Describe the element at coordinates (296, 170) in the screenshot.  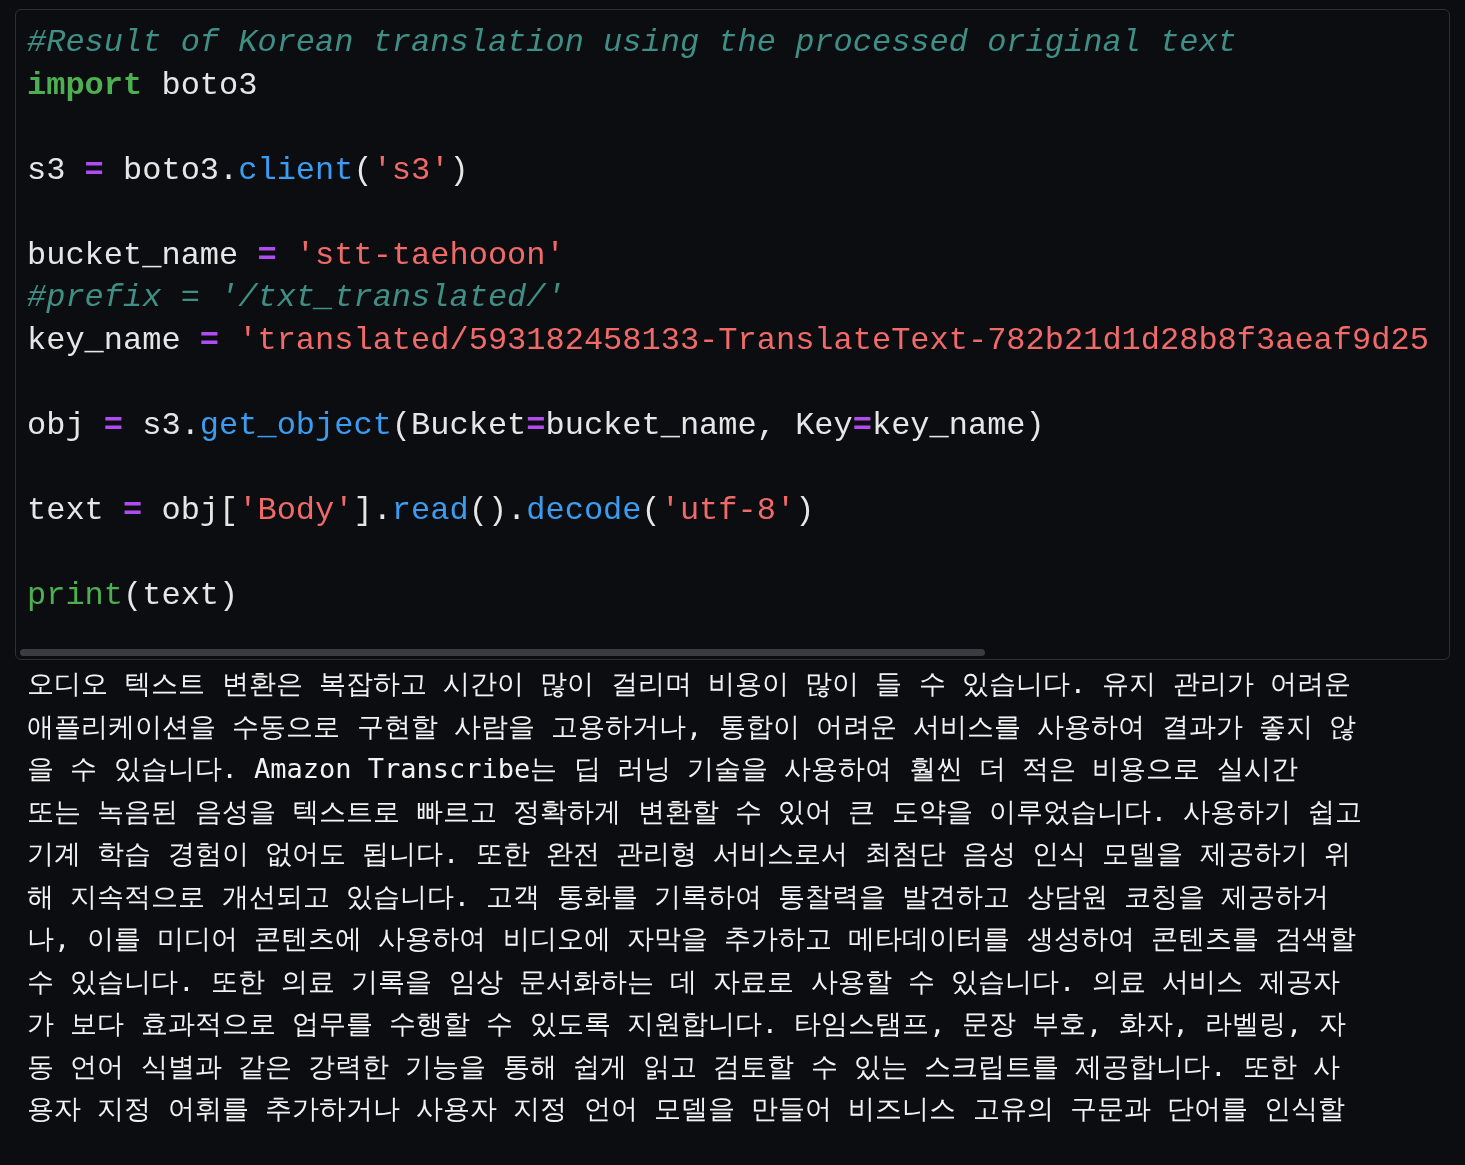
I see `code-token: client` at that location.